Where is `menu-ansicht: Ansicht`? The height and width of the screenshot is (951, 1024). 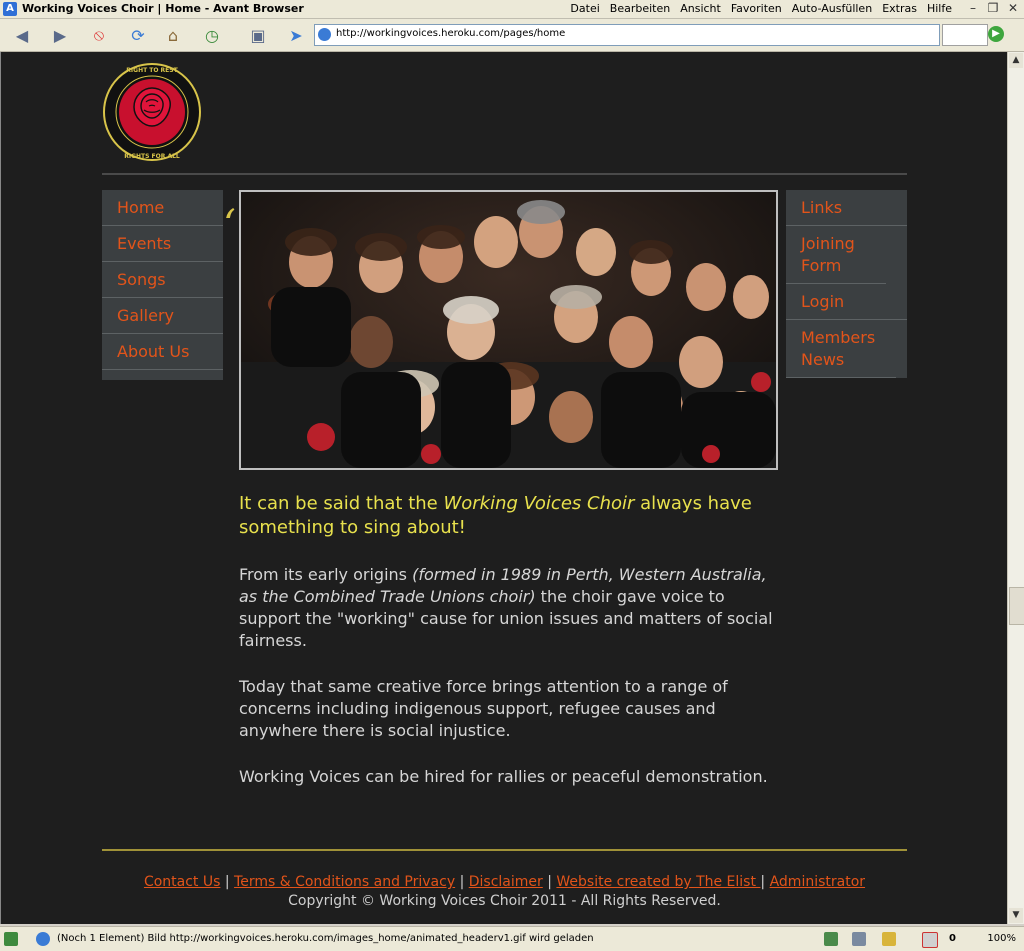
menu-ansicht: Ansicht is located at coordinates (700, 8).